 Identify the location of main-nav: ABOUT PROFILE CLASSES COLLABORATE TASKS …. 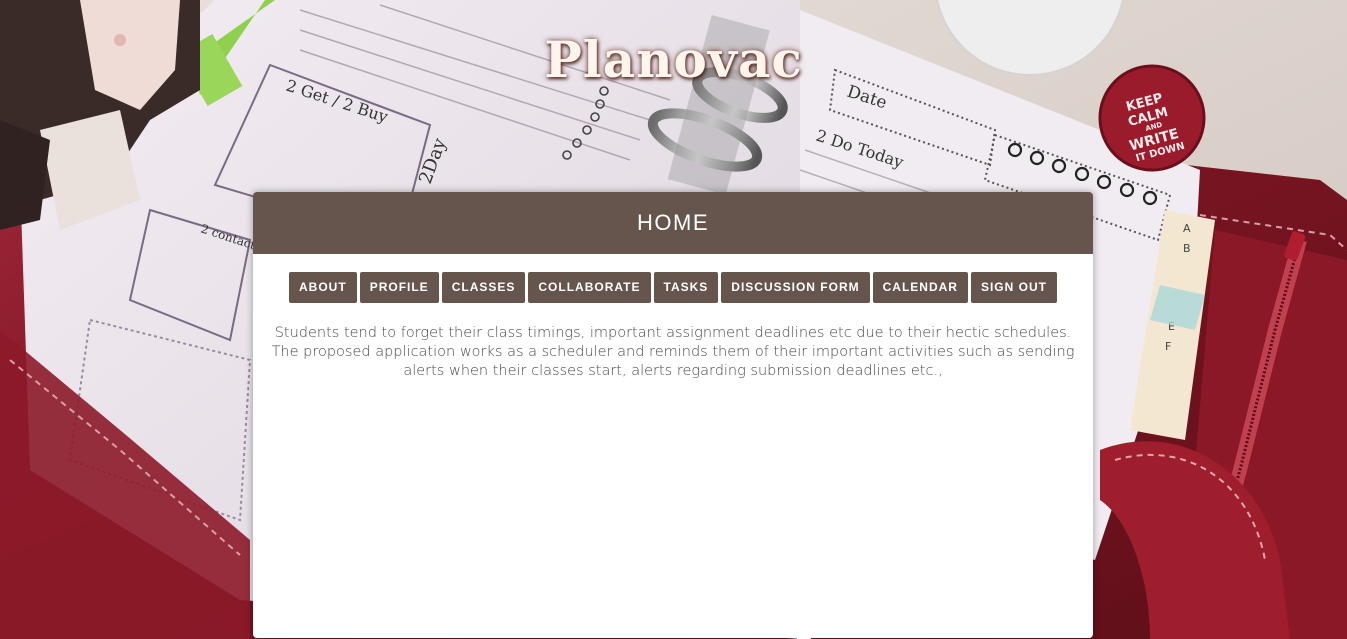
(673, 287).